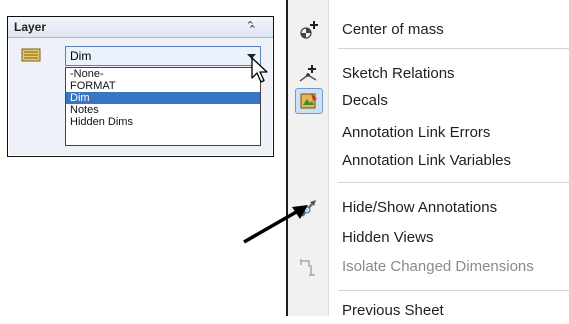 This screenshot has height=324, width=569. I want to click on layer-panel-title: Layer, so click(30, 27).